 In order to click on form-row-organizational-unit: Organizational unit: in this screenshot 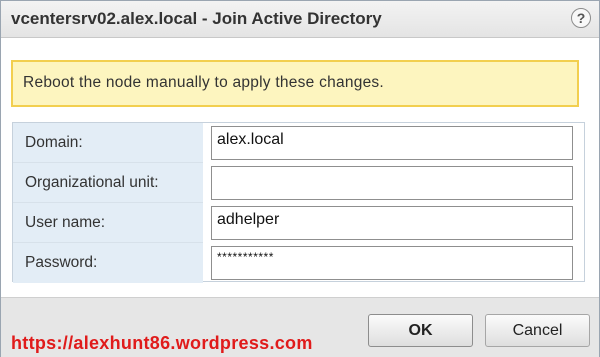, I will do `click(298, 183)`.